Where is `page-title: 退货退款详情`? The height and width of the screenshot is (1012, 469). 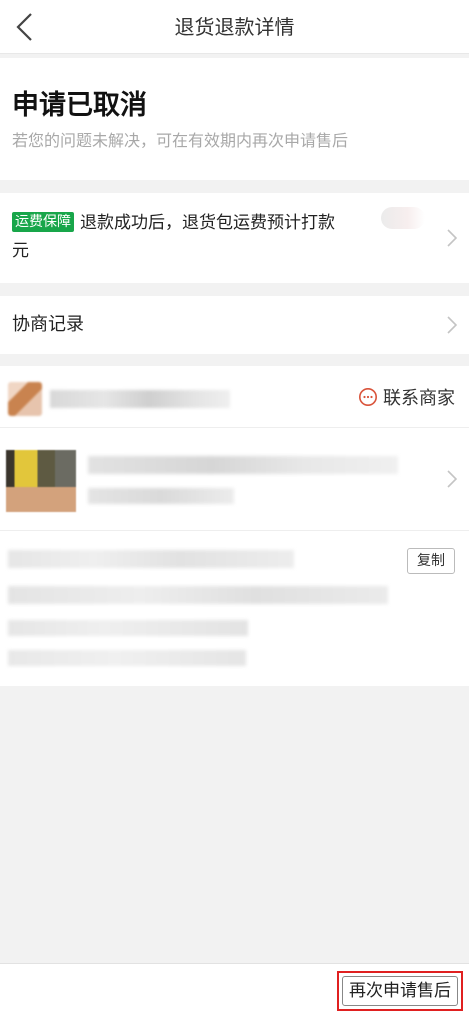 page-title: 退货退款详情 is located at coordinates (234, 27).